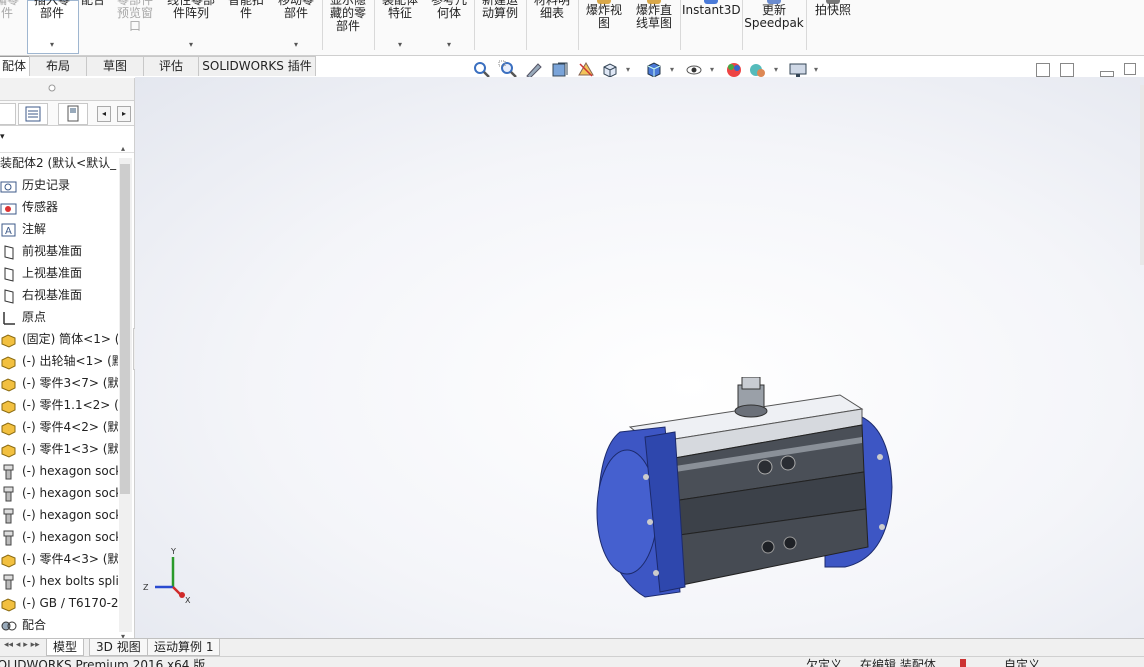 This screenshot has width=1144, height=667. What do you see at coordinates (52, 295) in the screenshot?
I see `feature-tree-item-label: 右视基准面` at bounding box center [52, 295].